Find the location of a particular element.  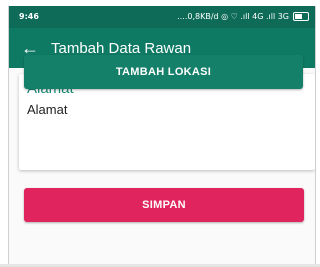

status-bar: 9:46 ....0,8KB/d ◎ ♡ .ıll 4G .ıll 3G is located at coordinates (162, 17).